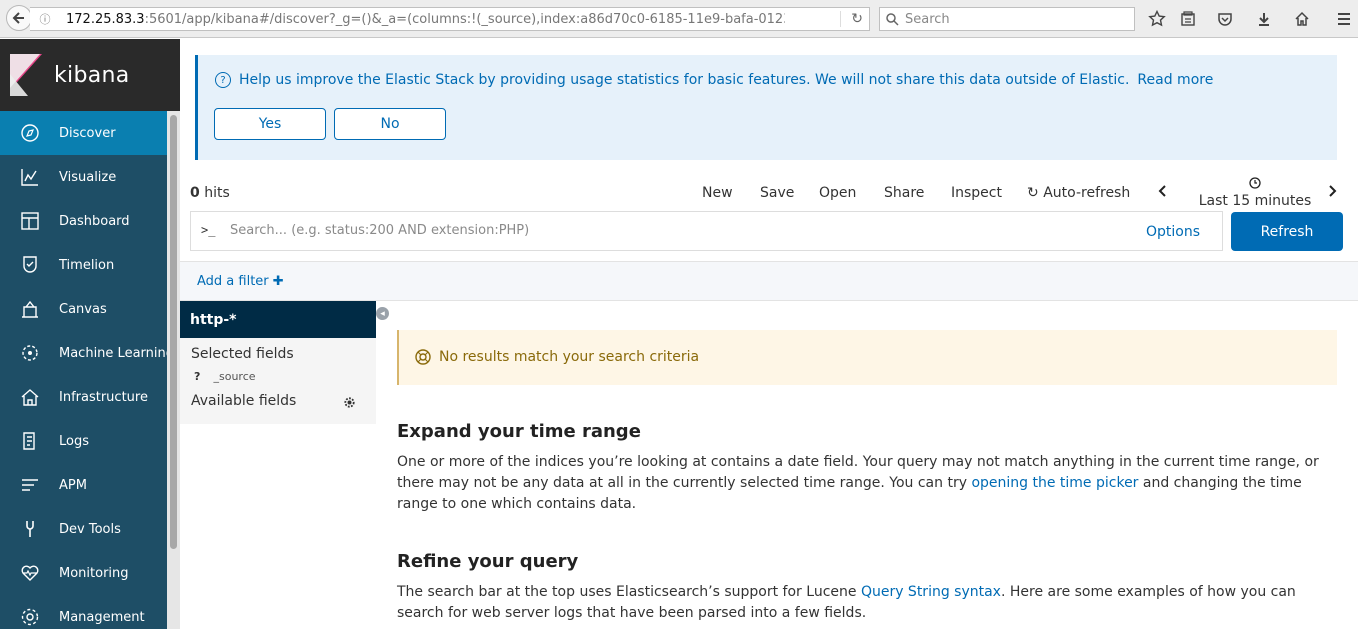  Describe the element at coordinates (1007, 19) in the screenshot. I see `browser-search-input: Search` at that location.